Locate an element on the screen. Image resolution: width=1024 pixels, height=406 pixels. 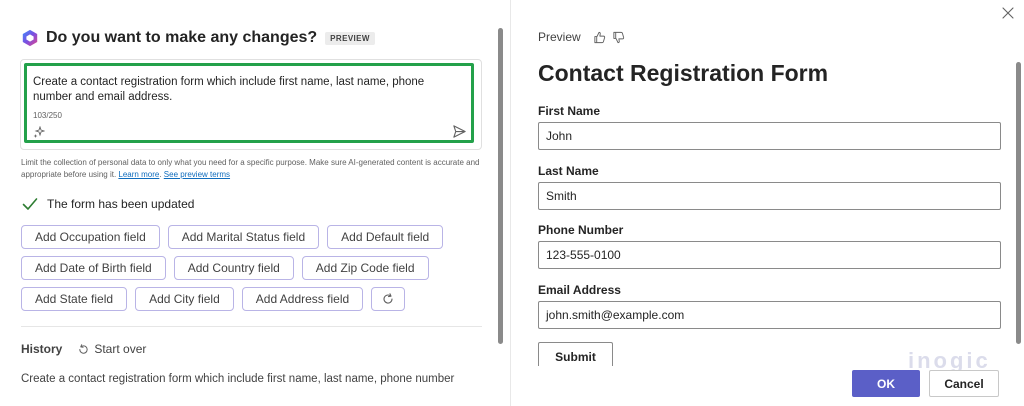
panel-header: Do you want to make any changes? PREVIEW is located at coordinates (198, 38).